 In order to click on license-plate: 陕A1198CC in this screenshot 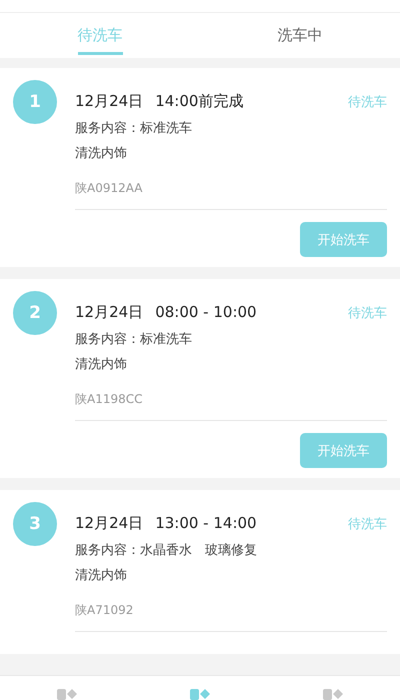, I will do `click(231, 406)`.